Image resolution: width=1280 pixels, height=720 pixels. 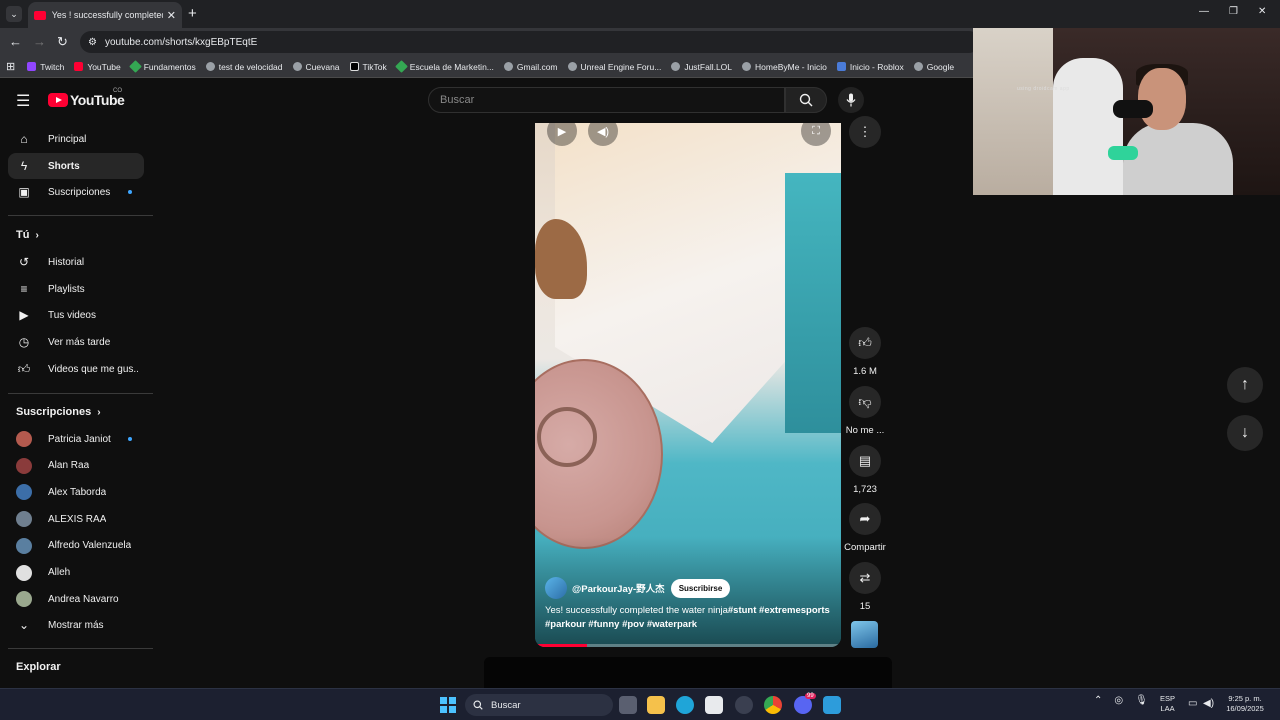 What do you see at coordinates (27, 235) in the screenshot?
I see `you-section-header: Tú ›` at bounding box center [27, 235].